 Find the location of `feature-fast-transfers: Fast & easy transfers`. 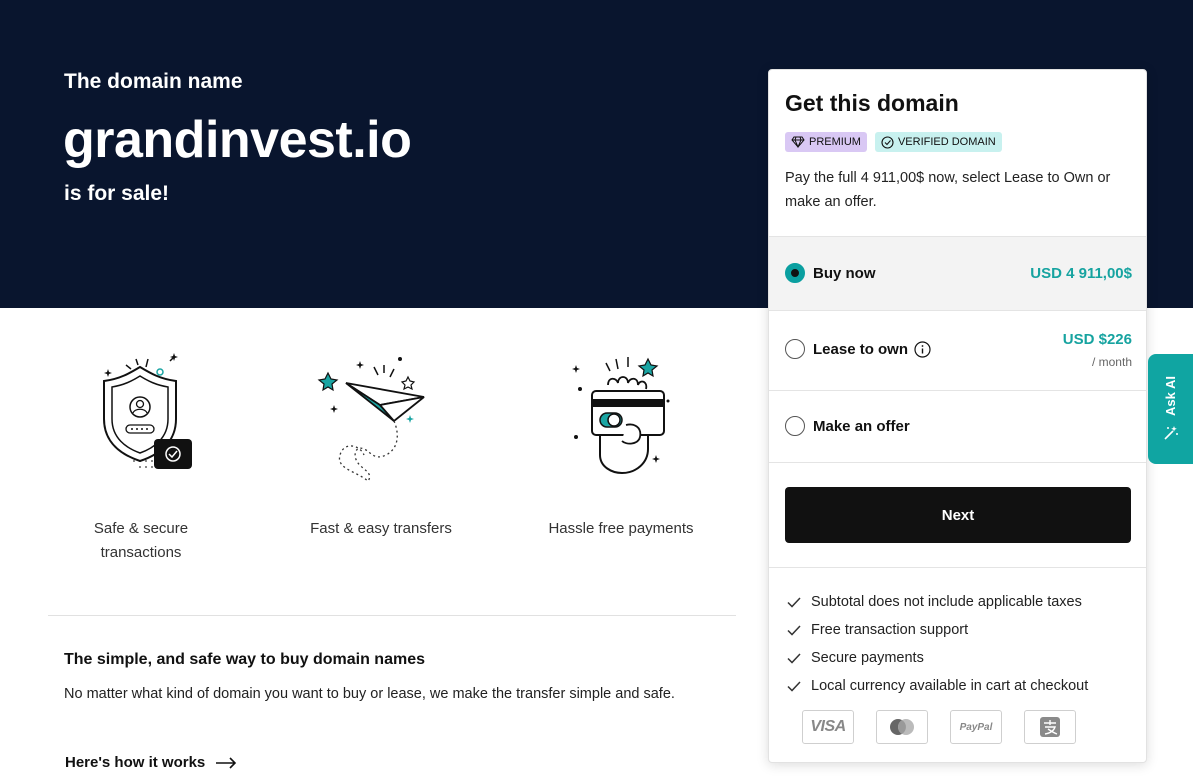

feature-fast-transfers: Fast & easy transfers is located at coordinates (381, 443).